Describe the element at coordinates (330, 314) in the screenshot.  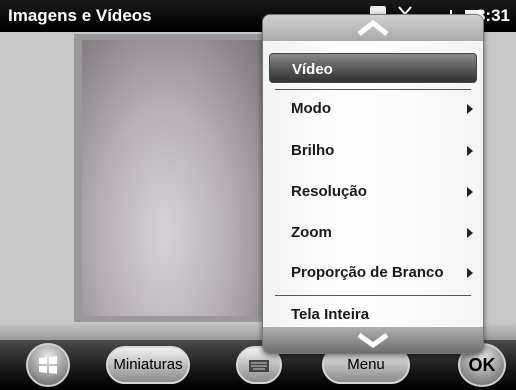
I see `menu-item-label: Tela Inteira` at that location.